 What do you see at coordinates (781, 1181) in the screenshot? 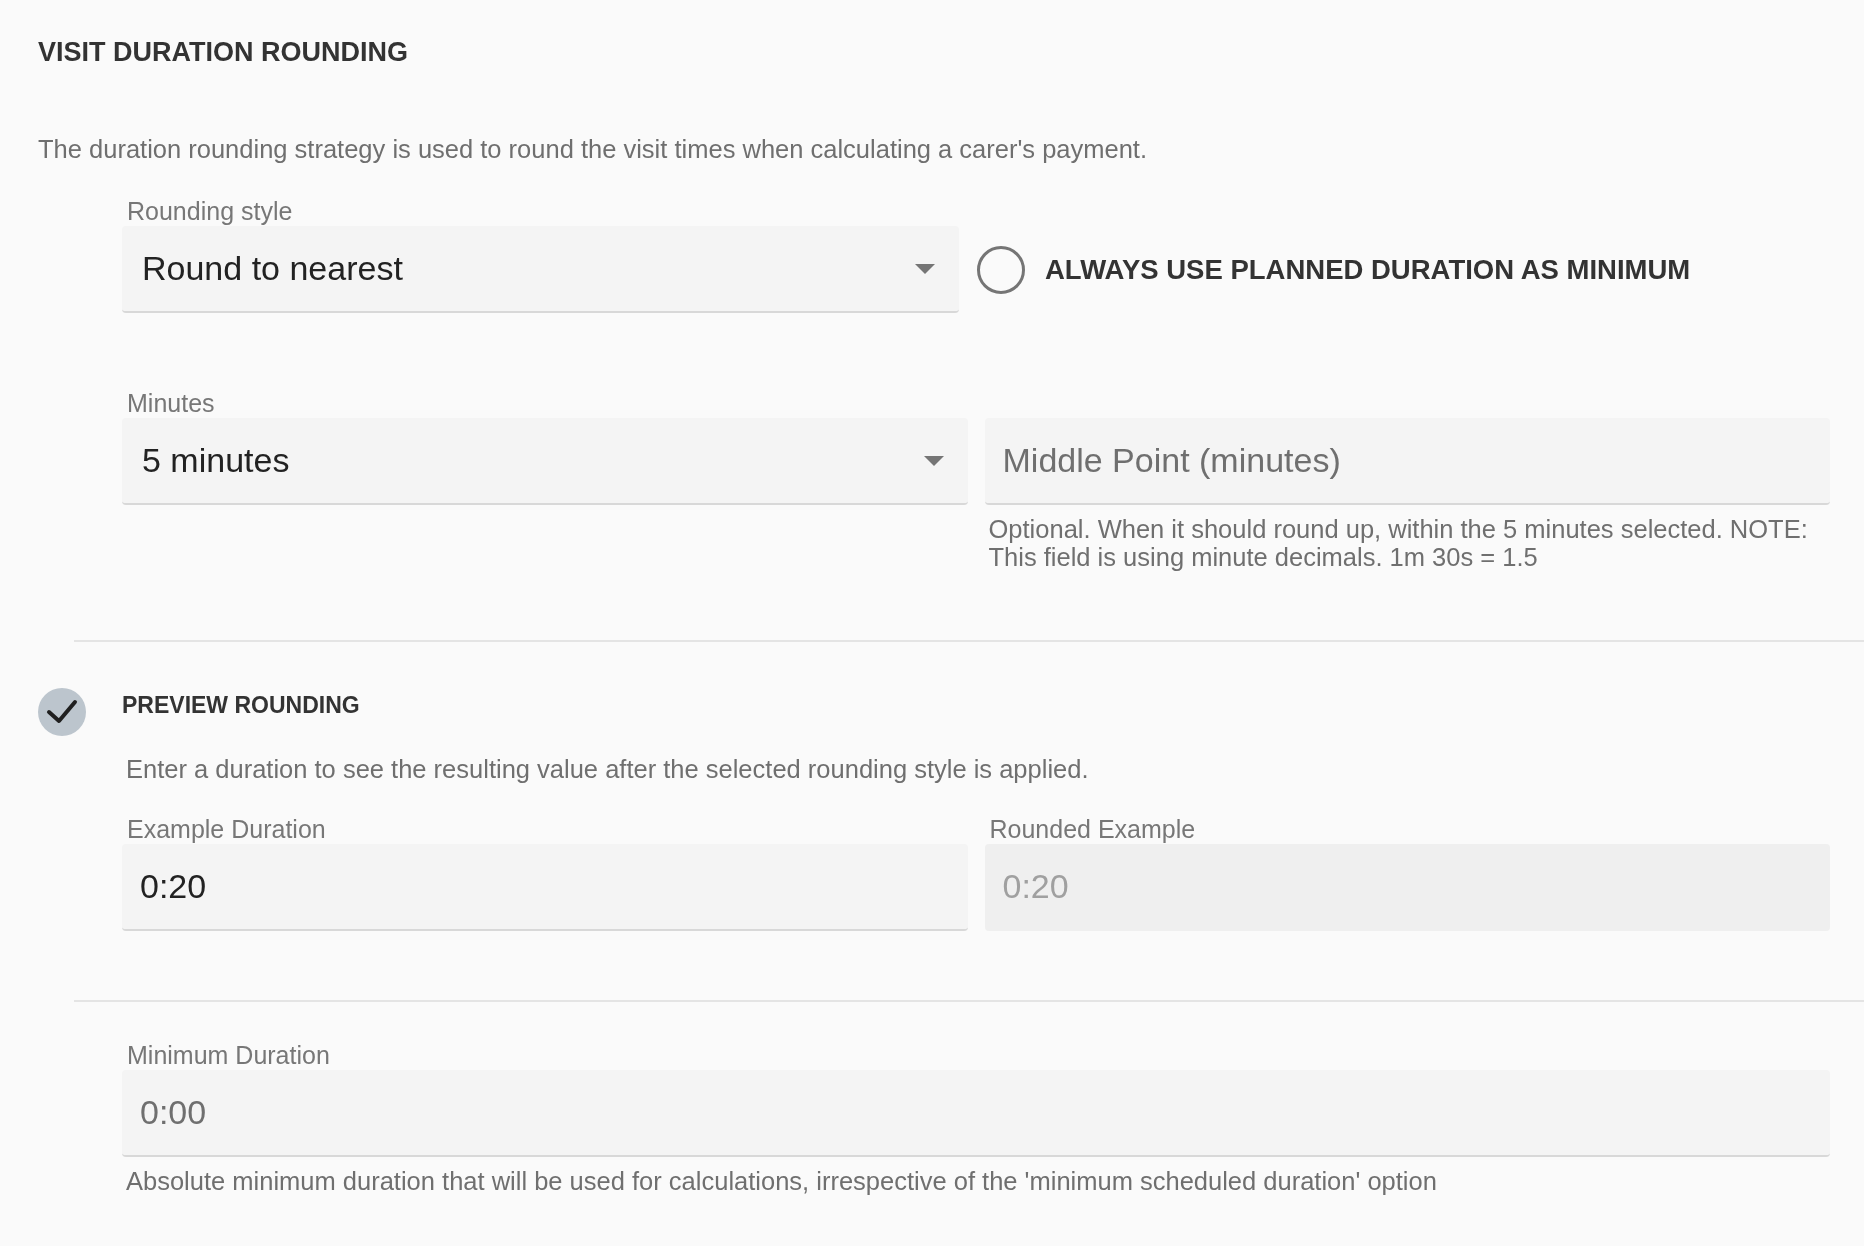
I see `help-text: Absolute minimum duration that will be used for calculations, irrespective of the 'minimum scheduled duration' option` at bounding box center [781, 1181].